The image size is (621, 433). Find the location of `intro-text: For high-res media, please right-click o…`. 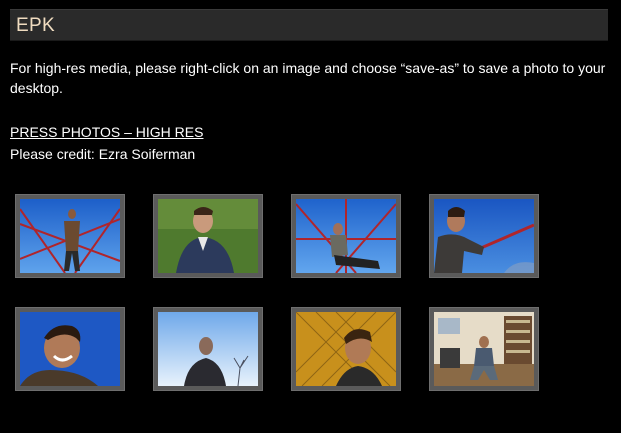

intro-text: For high-res media, please right-click o… is located at coordinates (308, 78).